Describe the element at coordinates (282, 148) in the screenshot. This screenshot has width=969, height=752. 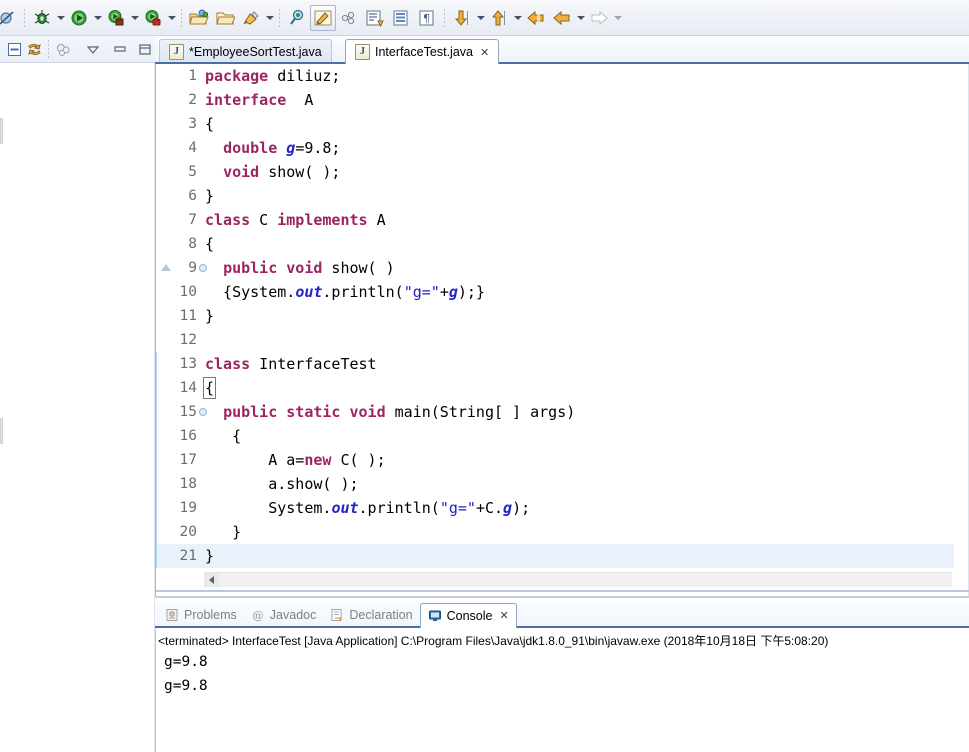
I see `code-line-text: double g=9.8;` at that location.